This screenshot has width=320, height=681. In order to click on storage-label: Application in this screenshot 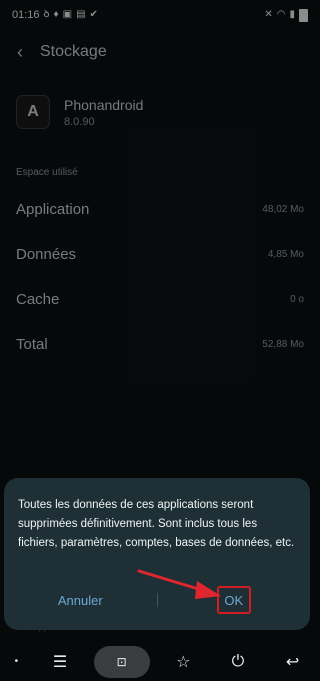, I will do `click(53, 209)`.